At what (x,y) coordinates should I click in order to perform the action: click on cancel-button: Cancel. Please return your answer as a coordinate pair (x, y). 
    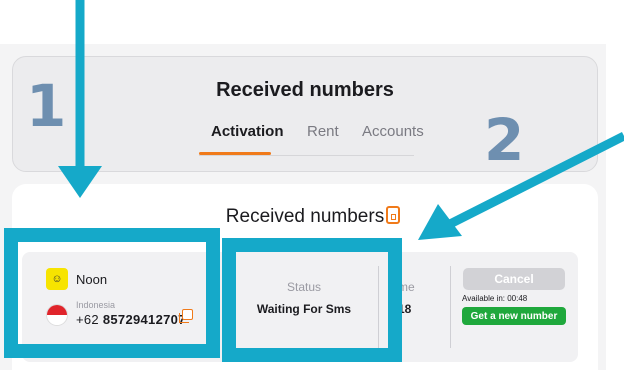
    Looking at the image, I should click on (514, 279).